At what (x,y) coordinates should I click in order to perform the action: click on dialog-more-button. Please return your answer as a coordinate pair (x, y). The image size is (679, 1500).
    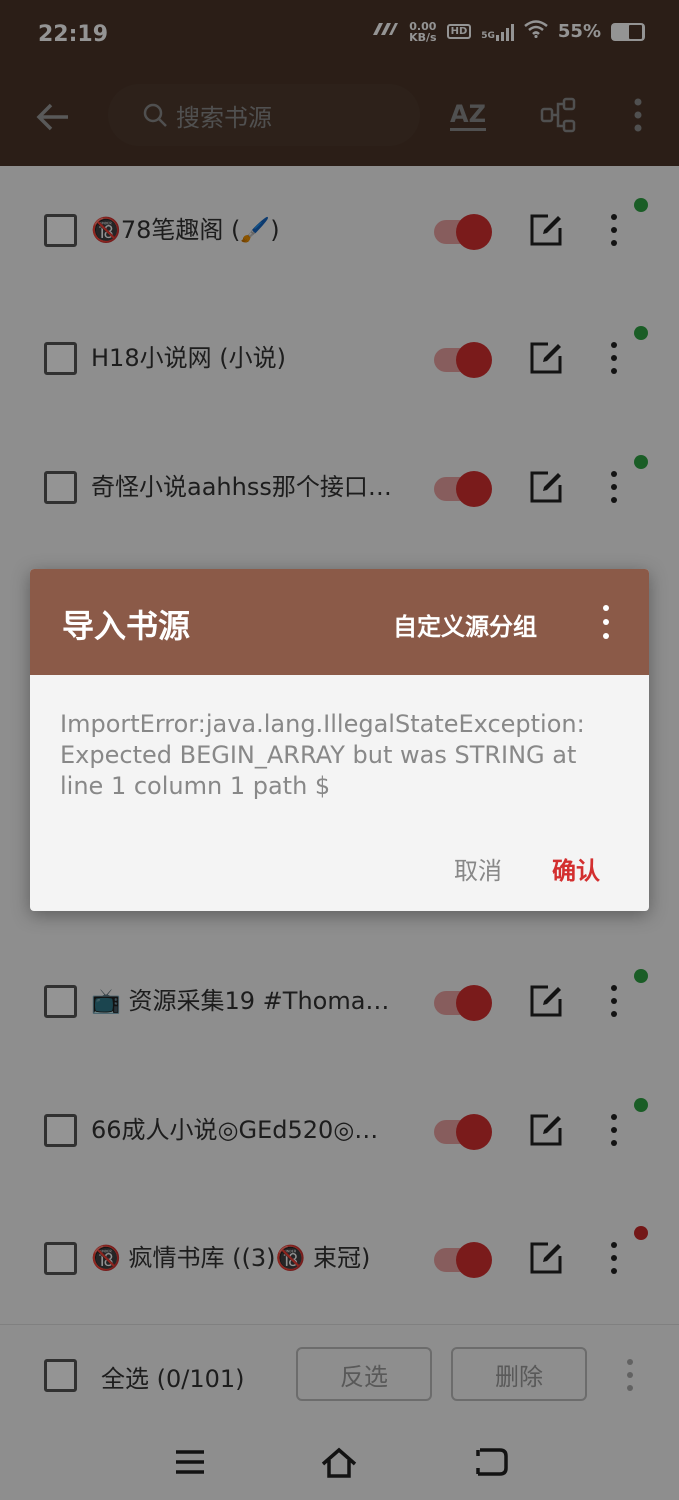
    Looking at the image, I should click on (606, 622).